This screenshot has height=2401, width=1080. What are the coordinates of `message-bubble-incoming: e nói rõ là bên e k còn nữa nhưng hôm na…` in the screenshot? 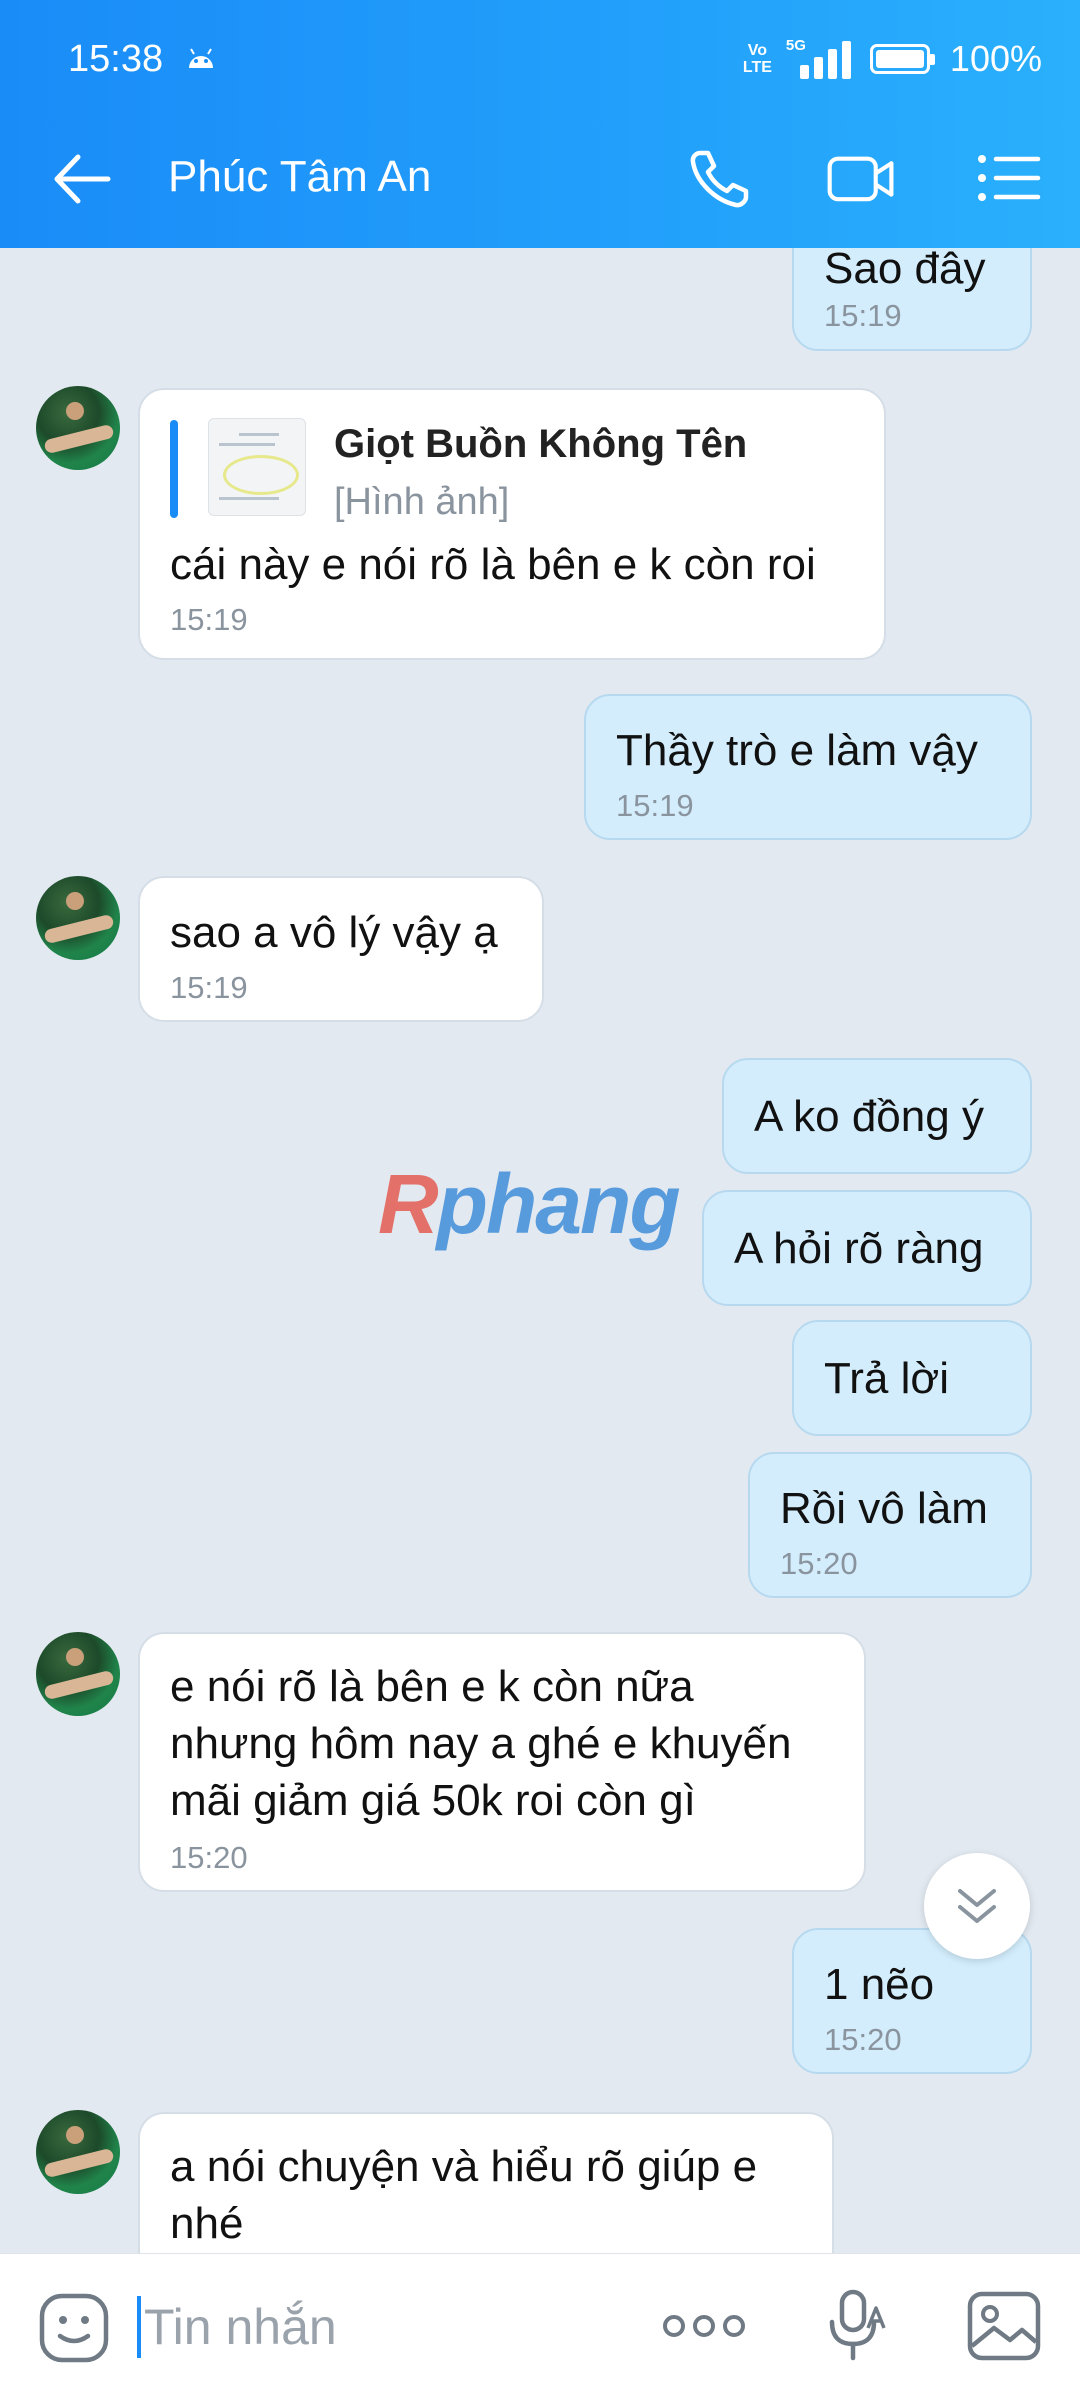 It's located at (502, 1762).